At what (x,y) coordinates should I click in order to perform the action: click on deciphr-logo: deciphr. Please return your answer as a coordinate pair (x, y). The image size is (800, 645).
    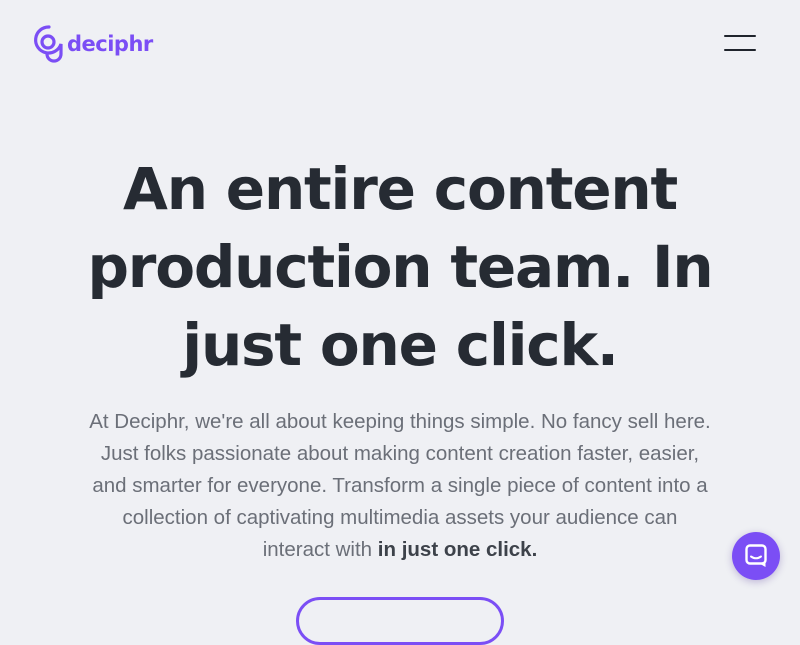
    Looking at the image, I should click on (92, 44).